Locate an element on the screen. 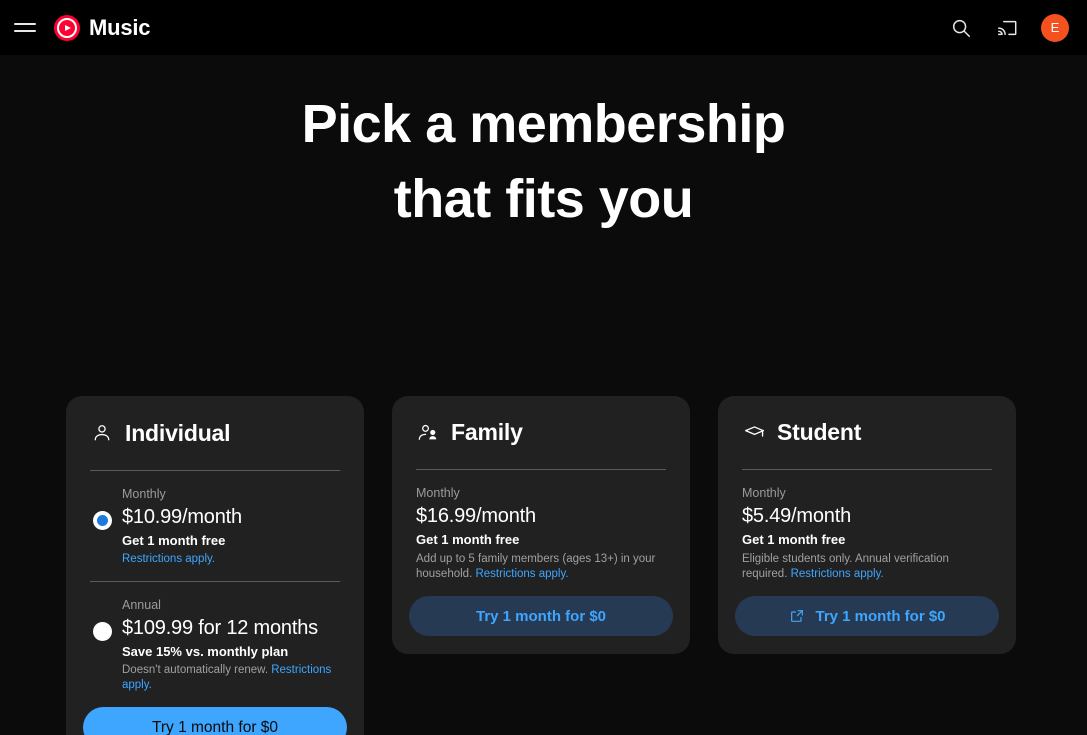 This screenshot has width=1087, height=735. option-term: Annual is located at coordinates (141, 605).